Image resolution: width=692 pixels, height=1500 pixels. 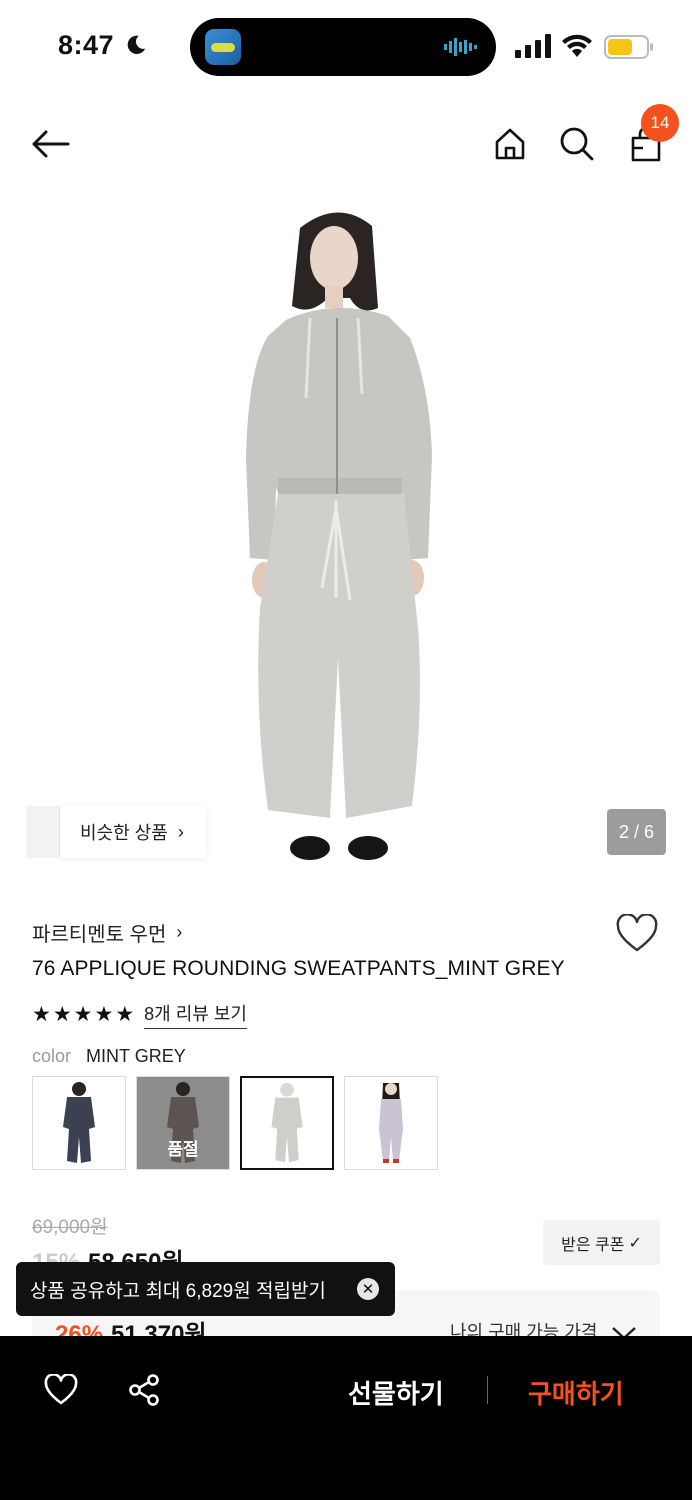 What do you see at coordinates (636, 832) in the screenshot?
I see `image-pager-indicator: 2 / 6` at bounding box center [636, 832].